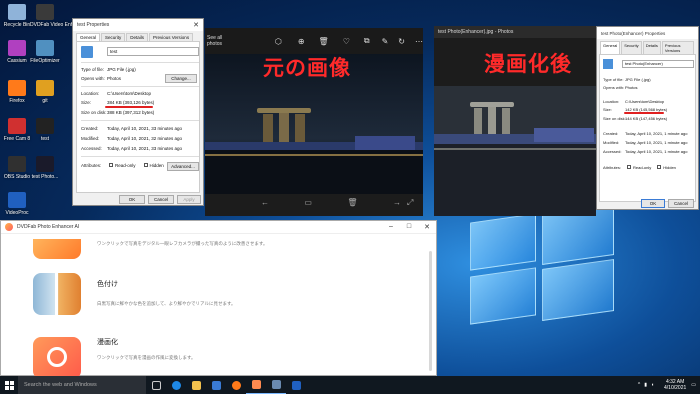 Image resolution: width=700 pixels, height=394 pixels. What do you see at coordinates (658, 64) in the screenshot?
I see `filename-field: test Photo(Enhancer)` at bounding box center [658, 64].